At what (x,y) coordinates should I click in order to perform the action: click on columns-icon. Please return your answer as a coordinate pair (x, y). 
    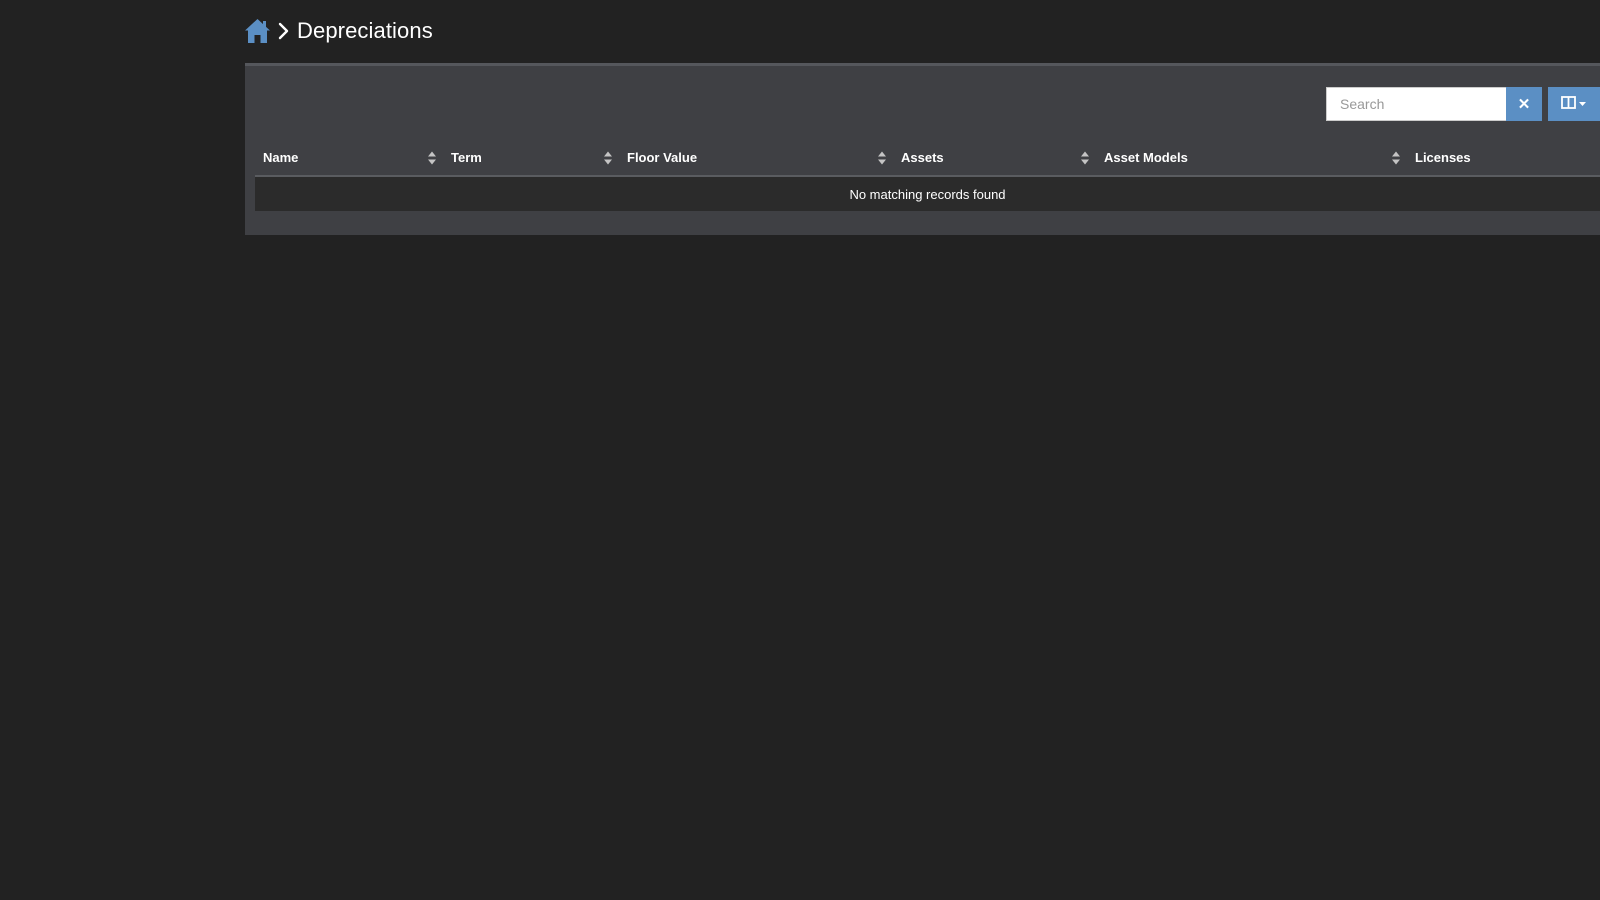
    Looking at the image, I should click on (1575, 104).